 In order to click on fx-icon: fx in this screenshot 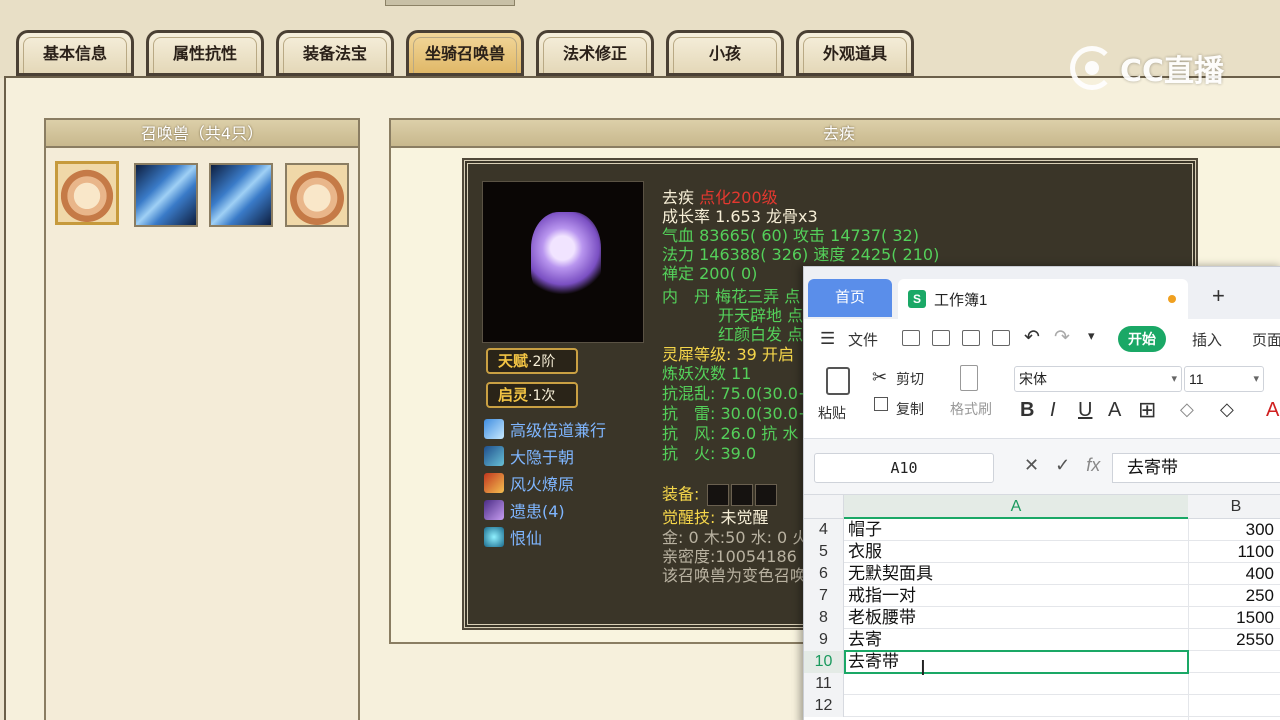, I will do `click(1093, 465)`.